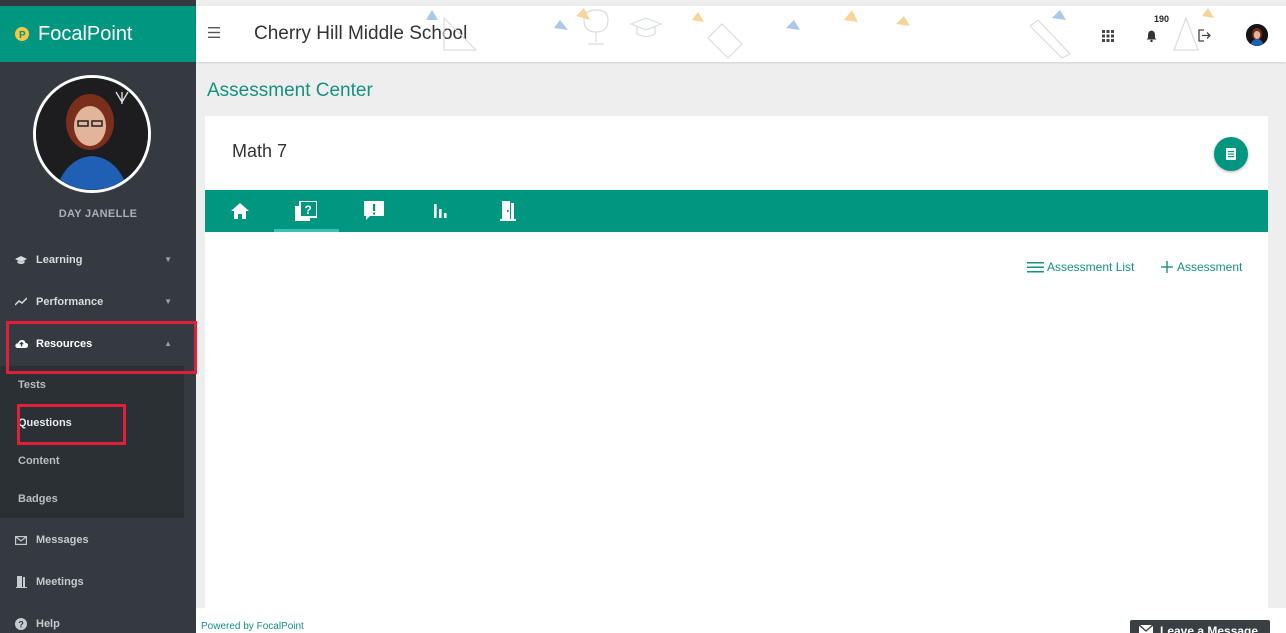  Describe the element at coordinates (32, 385) in the screenshot. I see `sidebar-subitem-label: Tests` at that location.